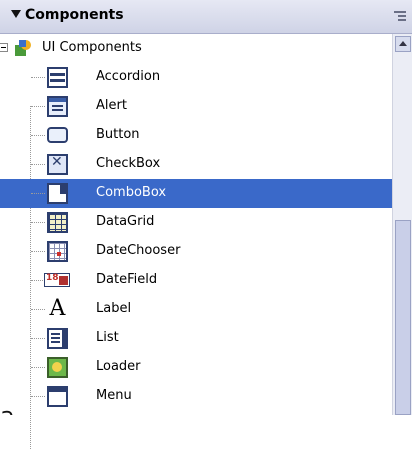 This screenshot has height=449, width=412. I want to click on scrollbar-thumb, so click(403, 317).